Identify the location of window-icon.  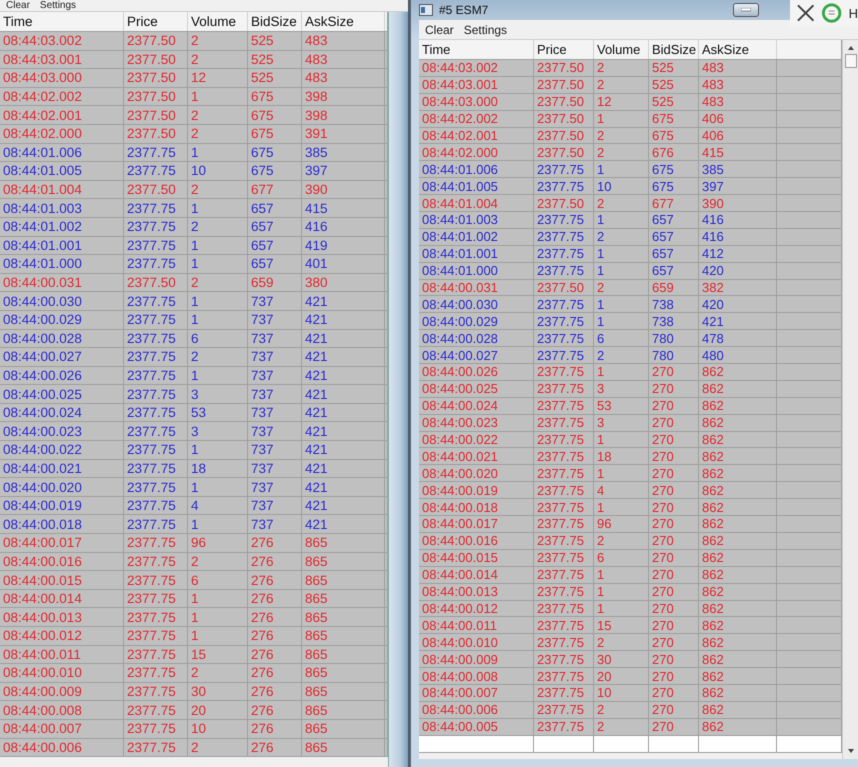
(426, 10).